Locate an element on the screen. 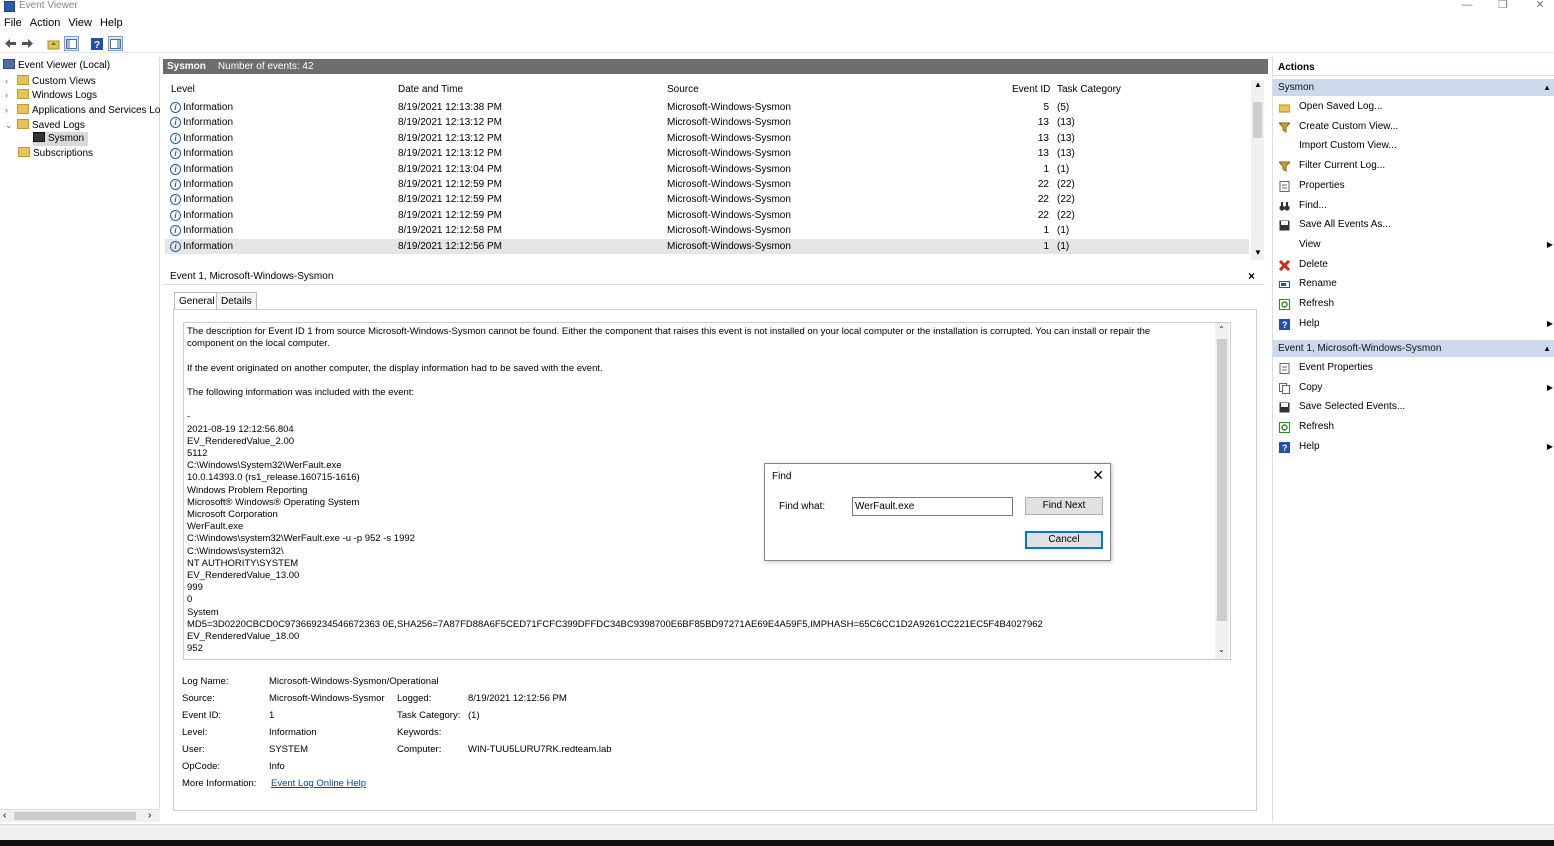 Image resolution: width=1554 pixels, height=846 pixels. column-header-source: Source is located at coordinates (683, 89).